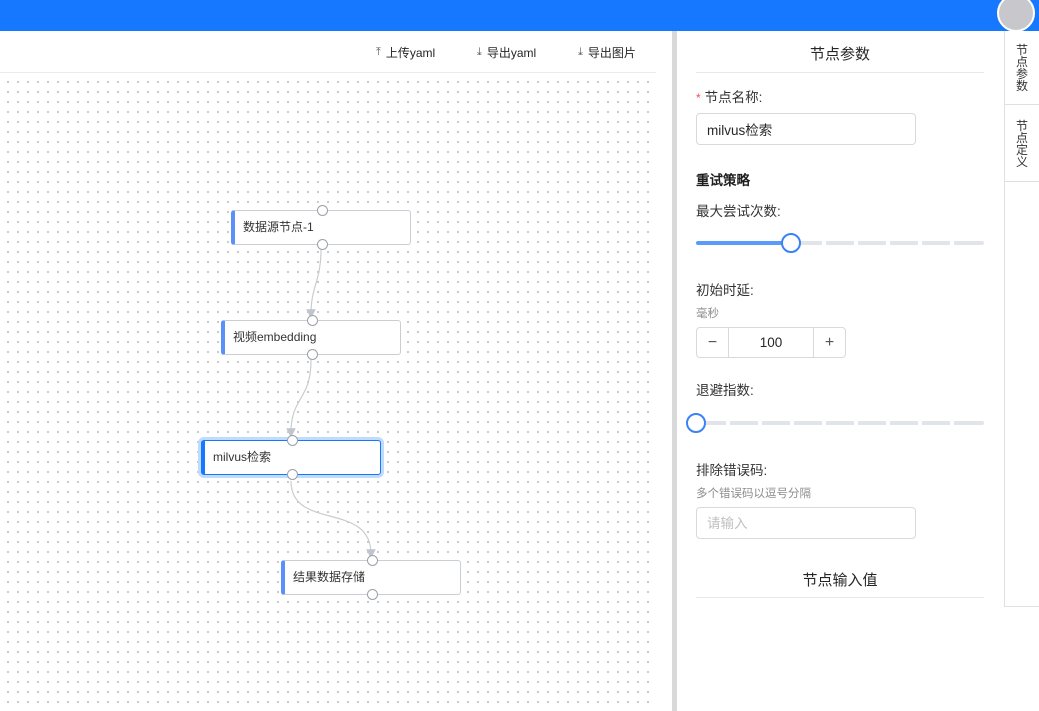 This screenshot has height=711, width=1039. Describe the element at coordinates (839, 54) in the screenshot. I see `panel-title: 节点参数` at that location.